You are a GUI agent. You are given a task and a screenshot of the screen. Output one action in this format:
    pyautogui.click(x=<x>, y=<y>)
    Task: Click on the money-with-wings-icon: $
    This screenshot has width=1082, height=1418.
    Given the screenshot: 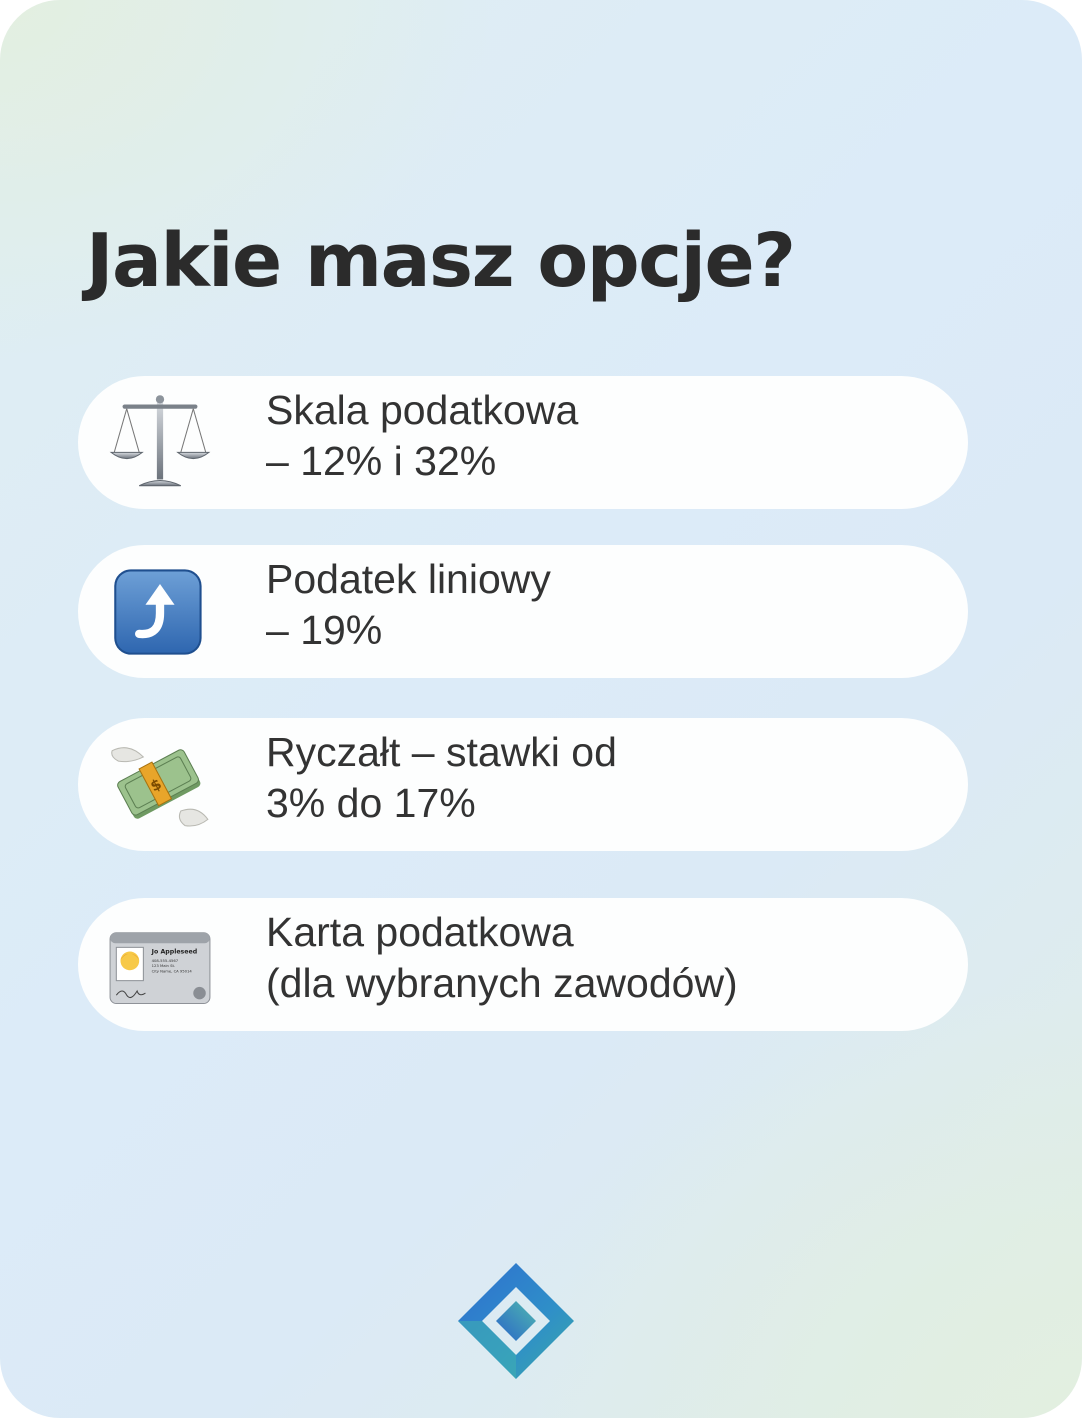 What is the action you would take?
    pyautogui.click(x=160, y=784)
    